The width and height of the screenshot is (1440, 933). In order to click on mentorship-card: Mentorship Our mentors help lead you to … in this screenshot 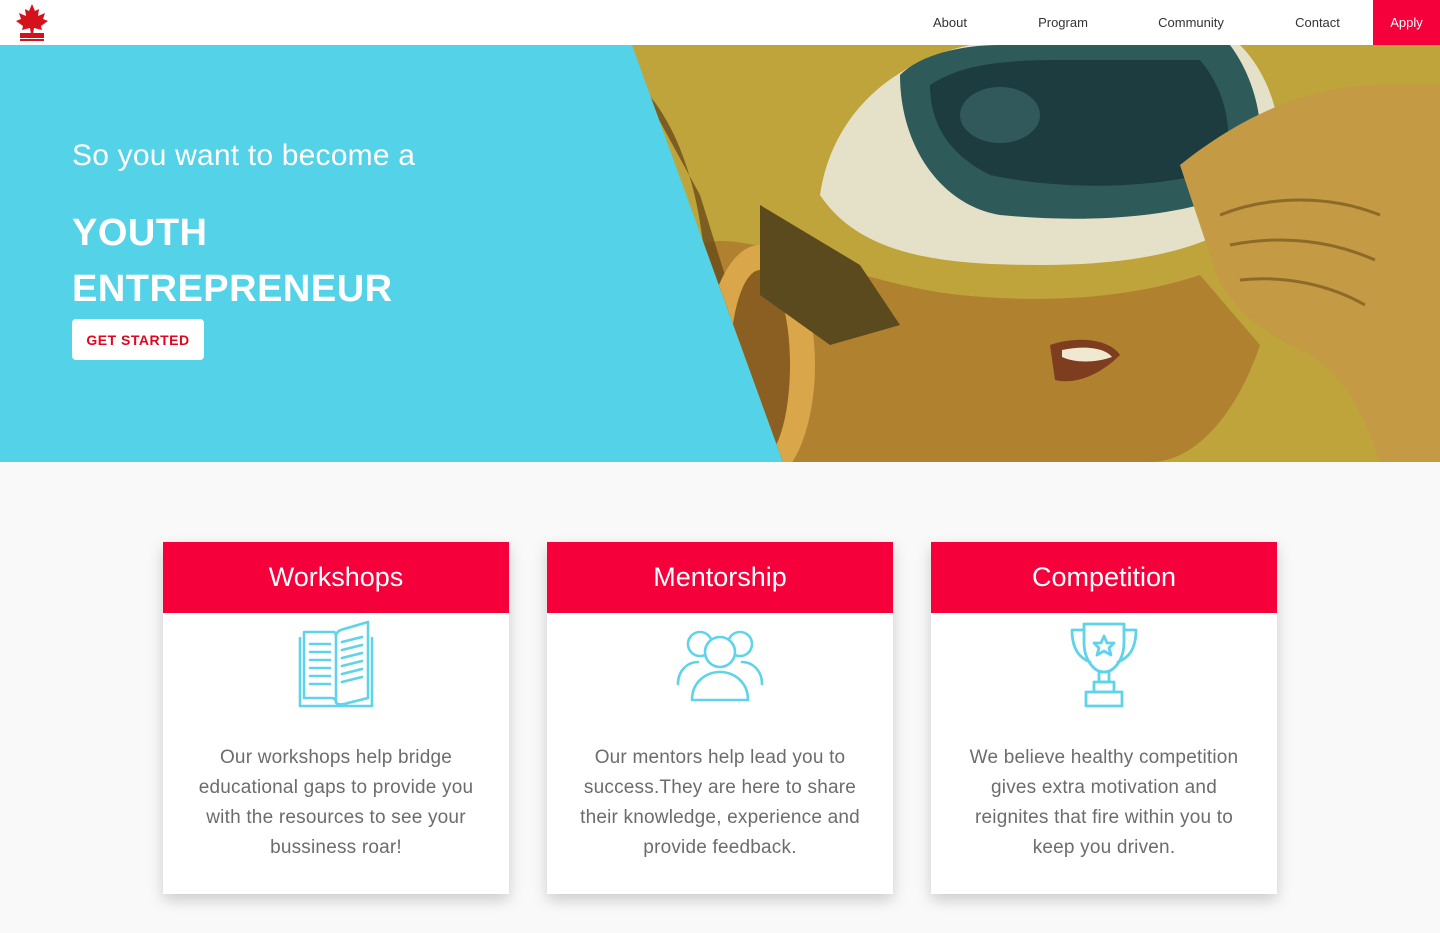, I will do `click(720, 718)`.